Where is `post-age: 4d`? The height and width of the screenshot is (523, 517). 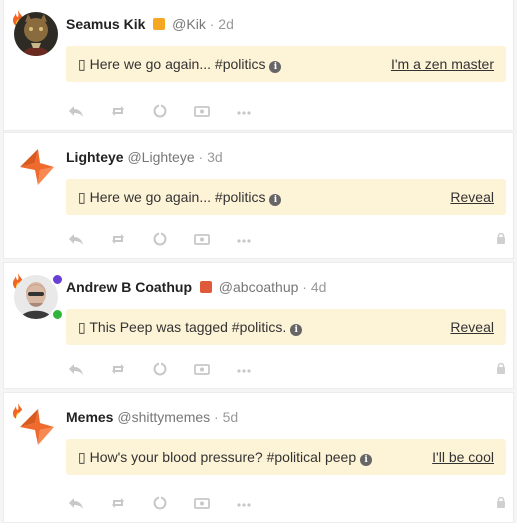 post-age: 4d is located at coordinates (319, 287).